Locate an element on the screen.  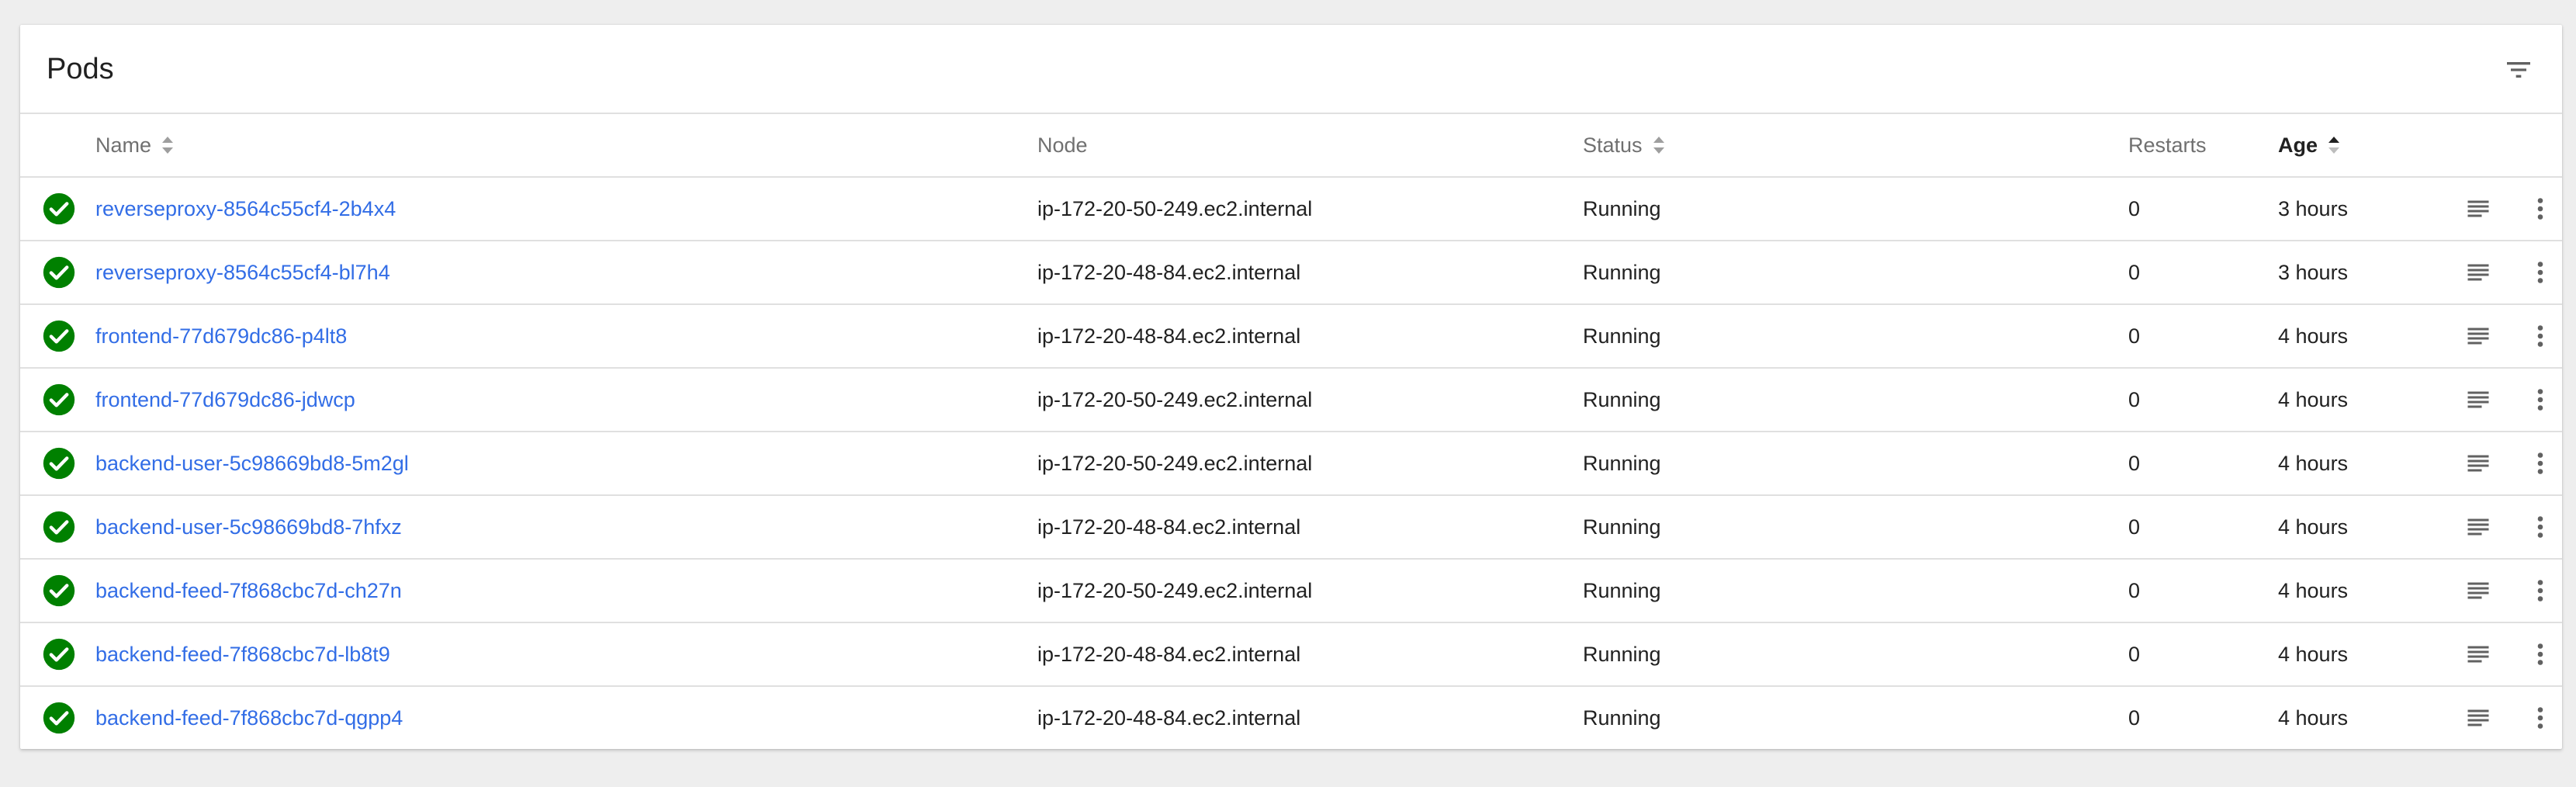
pod-name-link: backend-user-5c98669bd8-5m2gl is located at coordinates (252, 464).